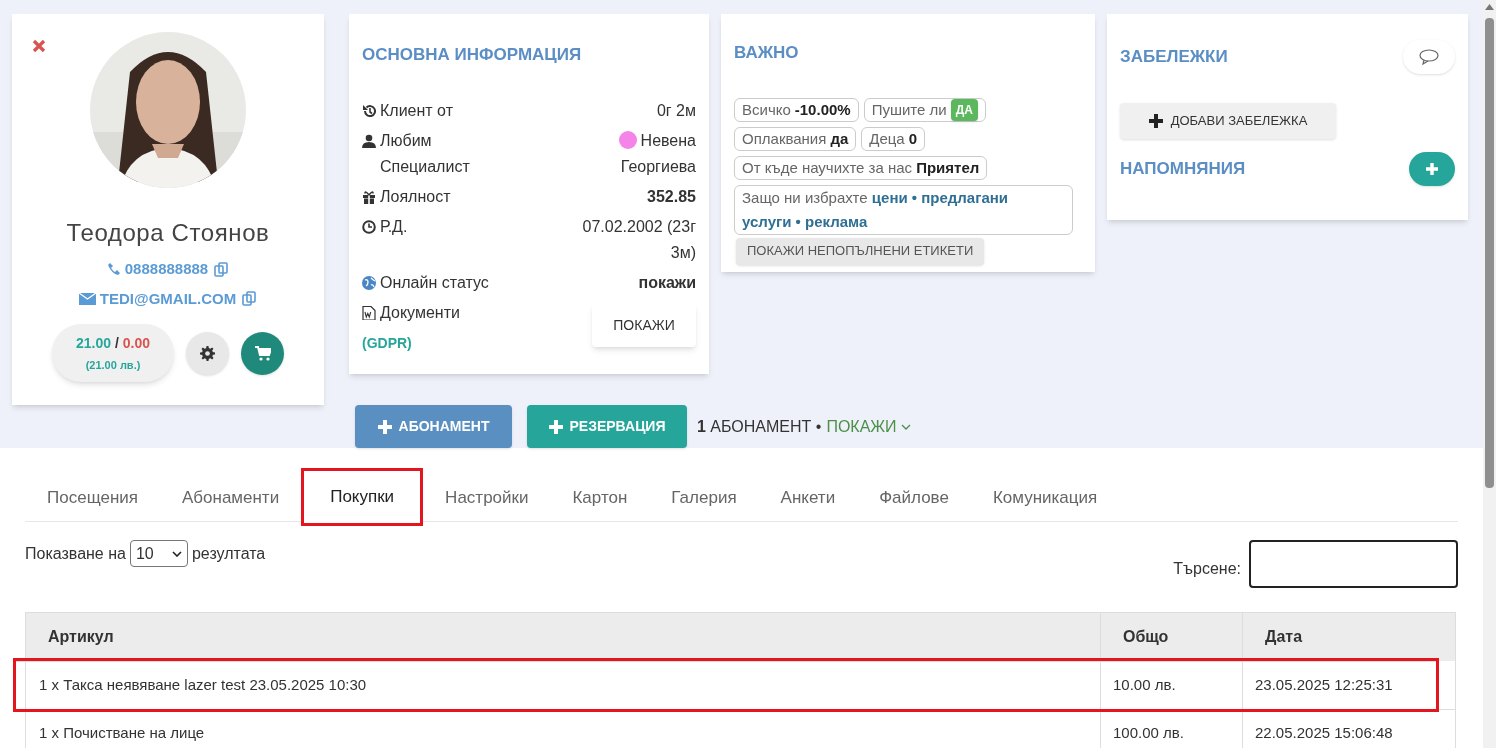 This screenshot has height=748, width=1496. What do you see at coordinates (808, 498) in the screenshot?
I see `tab: Анкети` at bounding box center [808, 498].